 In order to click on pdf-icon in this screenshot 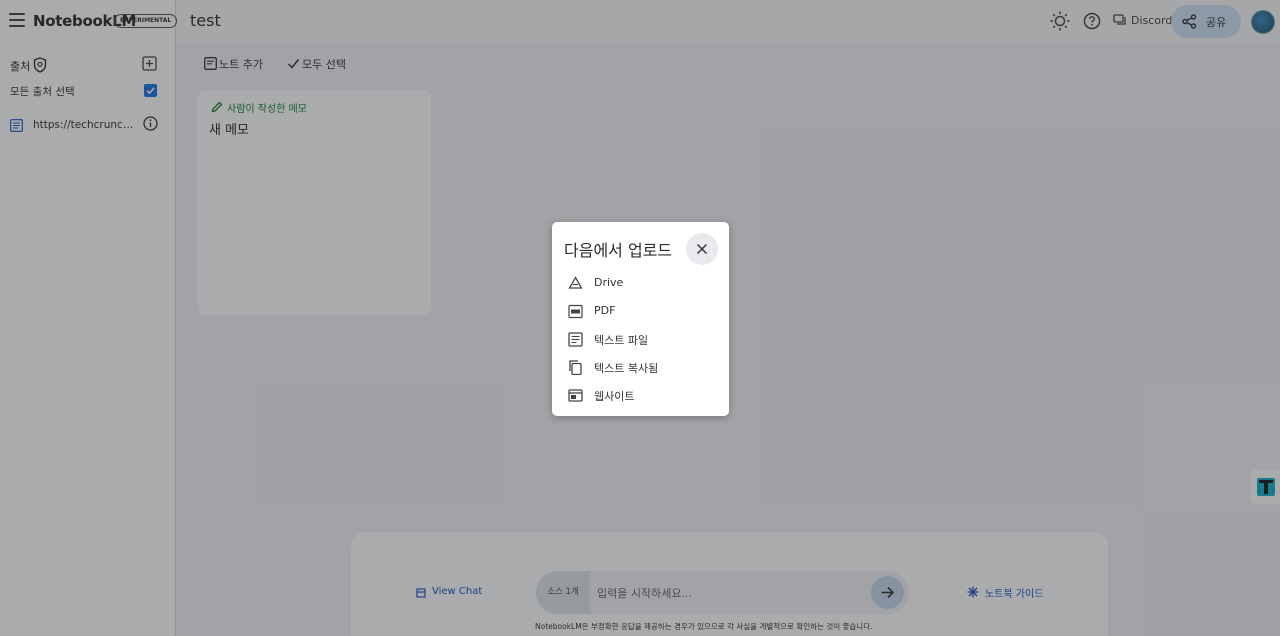, I will do `click(575, 311)`.